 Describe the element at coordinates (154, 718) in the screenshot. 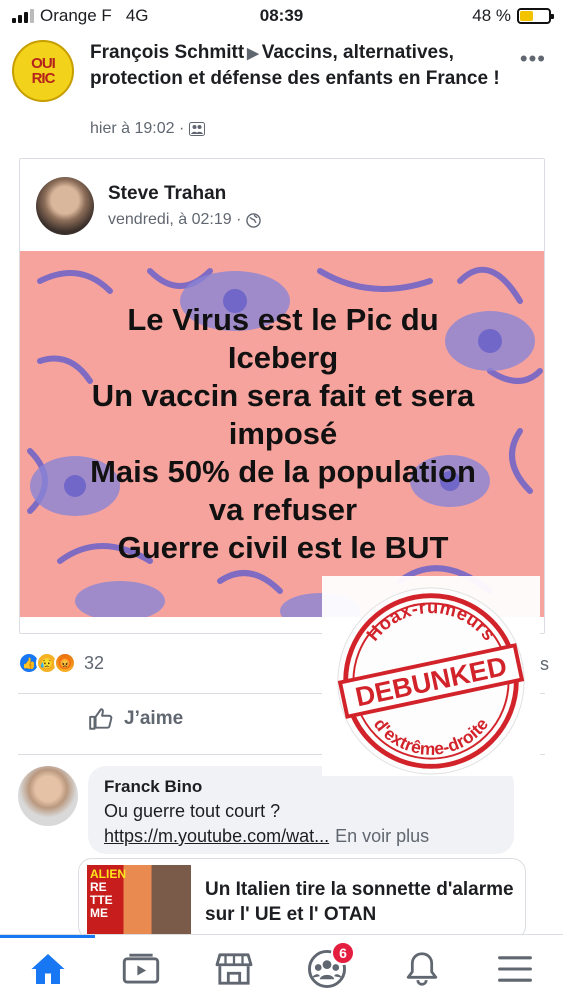

I see `like-label: J’aime` at that location.